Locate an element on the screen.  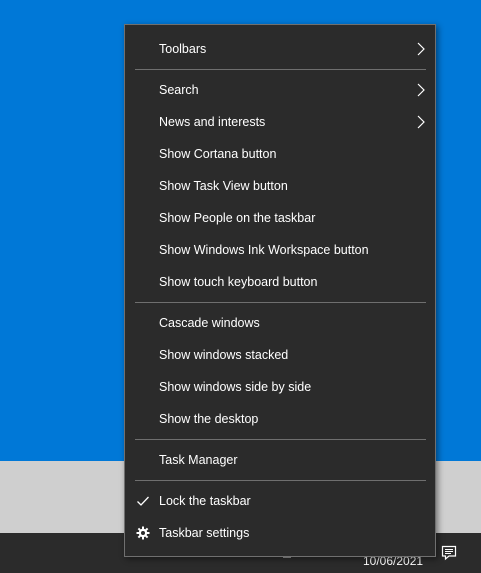
menu-item-search: Search is located at coordinates (280, 90).